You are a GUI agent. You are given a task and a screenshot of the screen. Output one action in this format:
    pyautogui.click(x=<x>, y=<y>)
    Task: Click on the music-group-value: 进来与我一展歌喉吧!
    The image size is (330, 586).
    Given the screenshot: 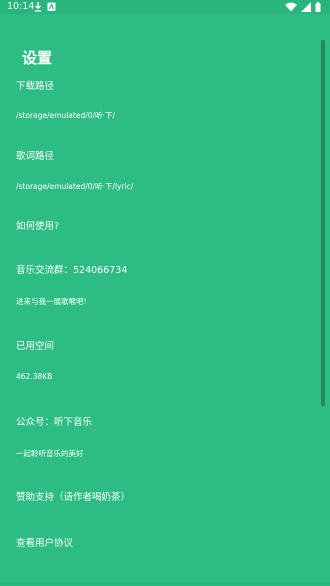 What is the action you would take?
    pyautogui.click(x=51, y=301)
    